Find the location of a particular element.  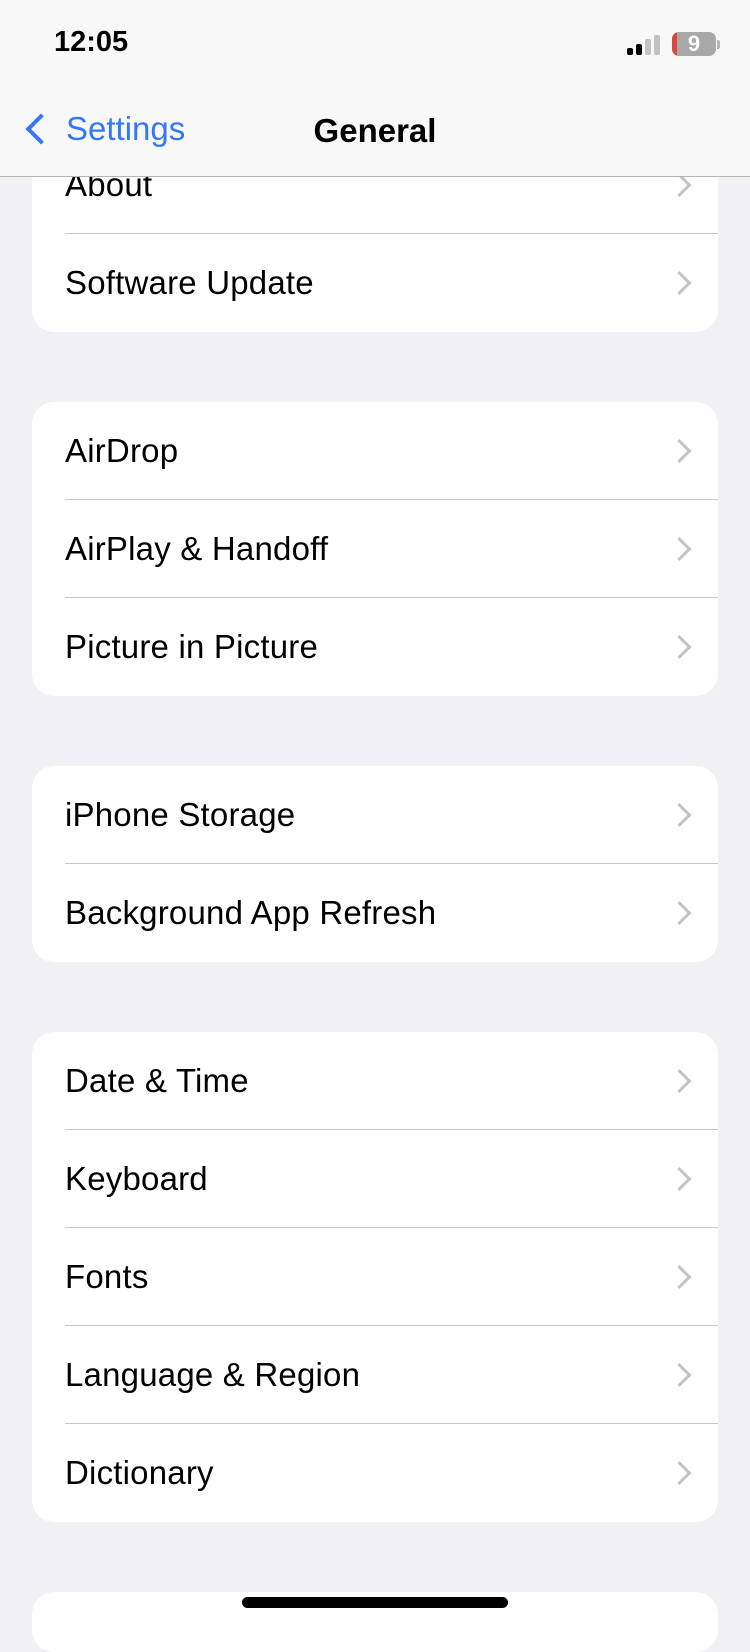

cellular-signal-icon is located at coordinates (644, 45).